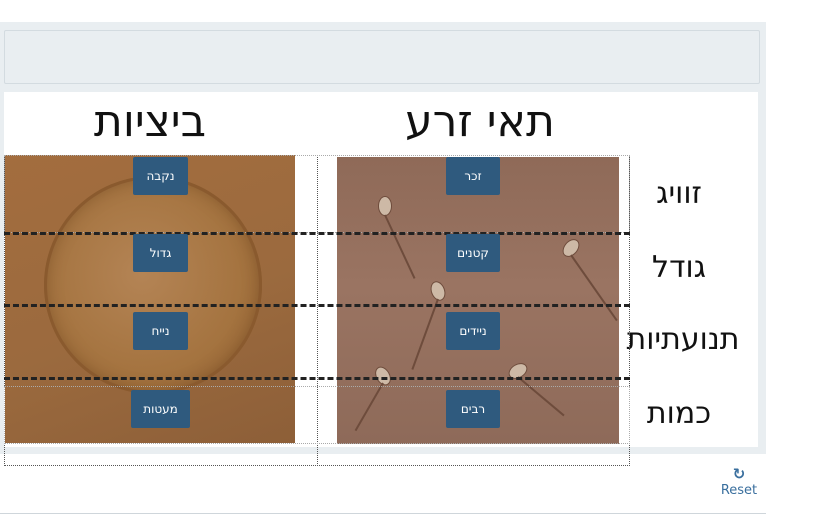  What do you see at coordinates (317, 415) in the screenshot?
I see `row-zone-quantity` at bounding box center [317, 415].